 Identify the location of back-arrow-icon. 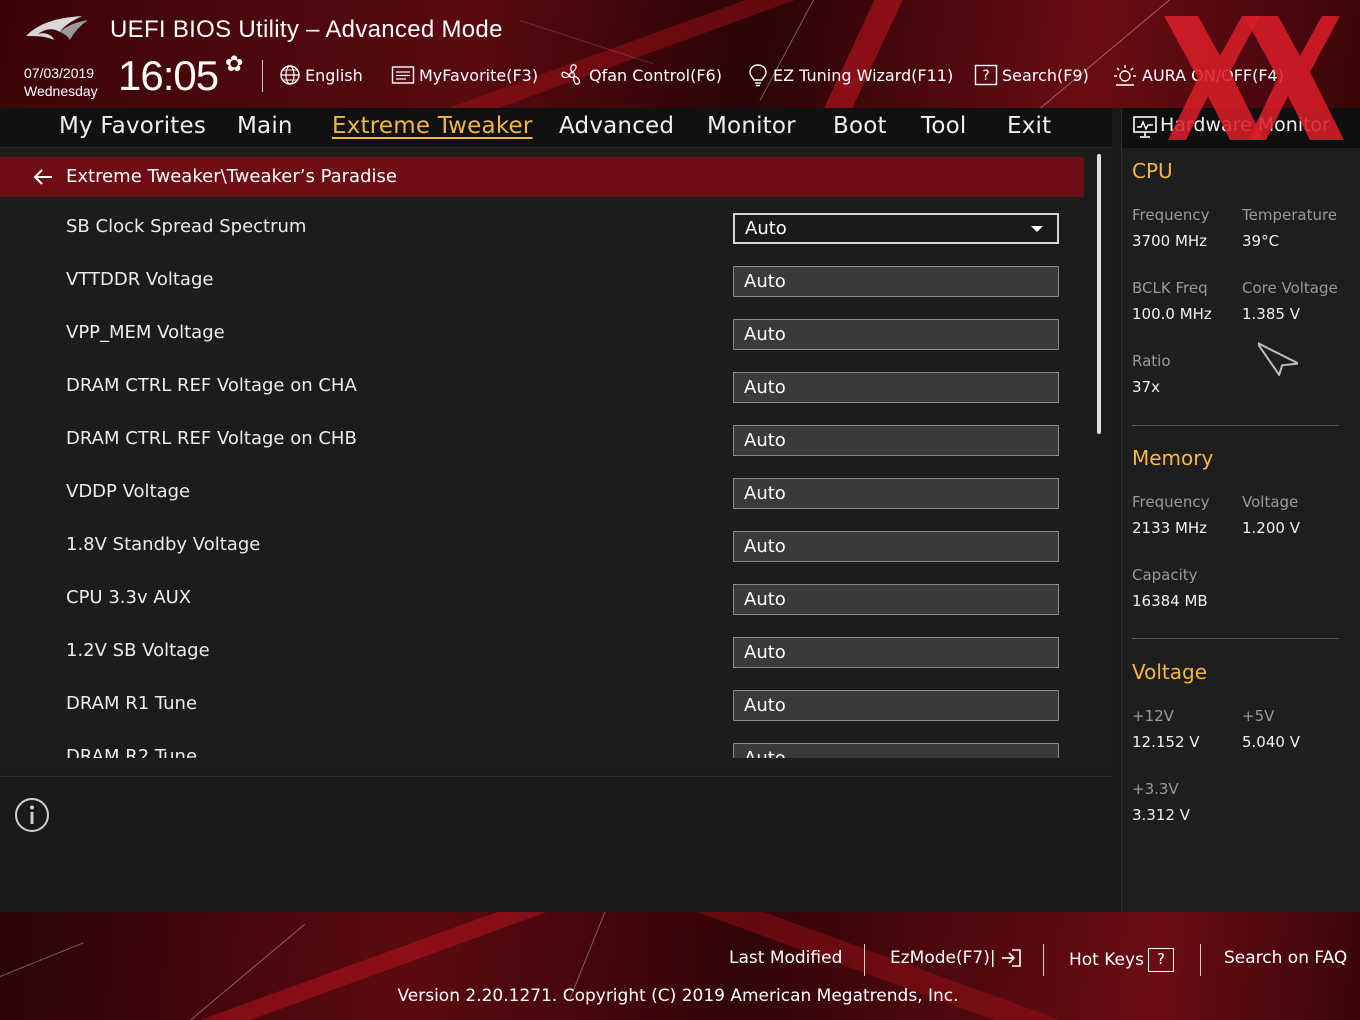
(43, 177).